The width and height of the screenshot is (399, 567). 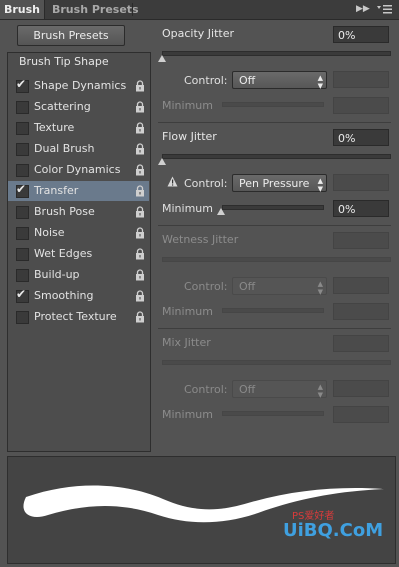 What do you see at coordinates (64, 211) in the screenshot?
I see `settings-item-label: Brush Pose` at bounding box center [64, 211].